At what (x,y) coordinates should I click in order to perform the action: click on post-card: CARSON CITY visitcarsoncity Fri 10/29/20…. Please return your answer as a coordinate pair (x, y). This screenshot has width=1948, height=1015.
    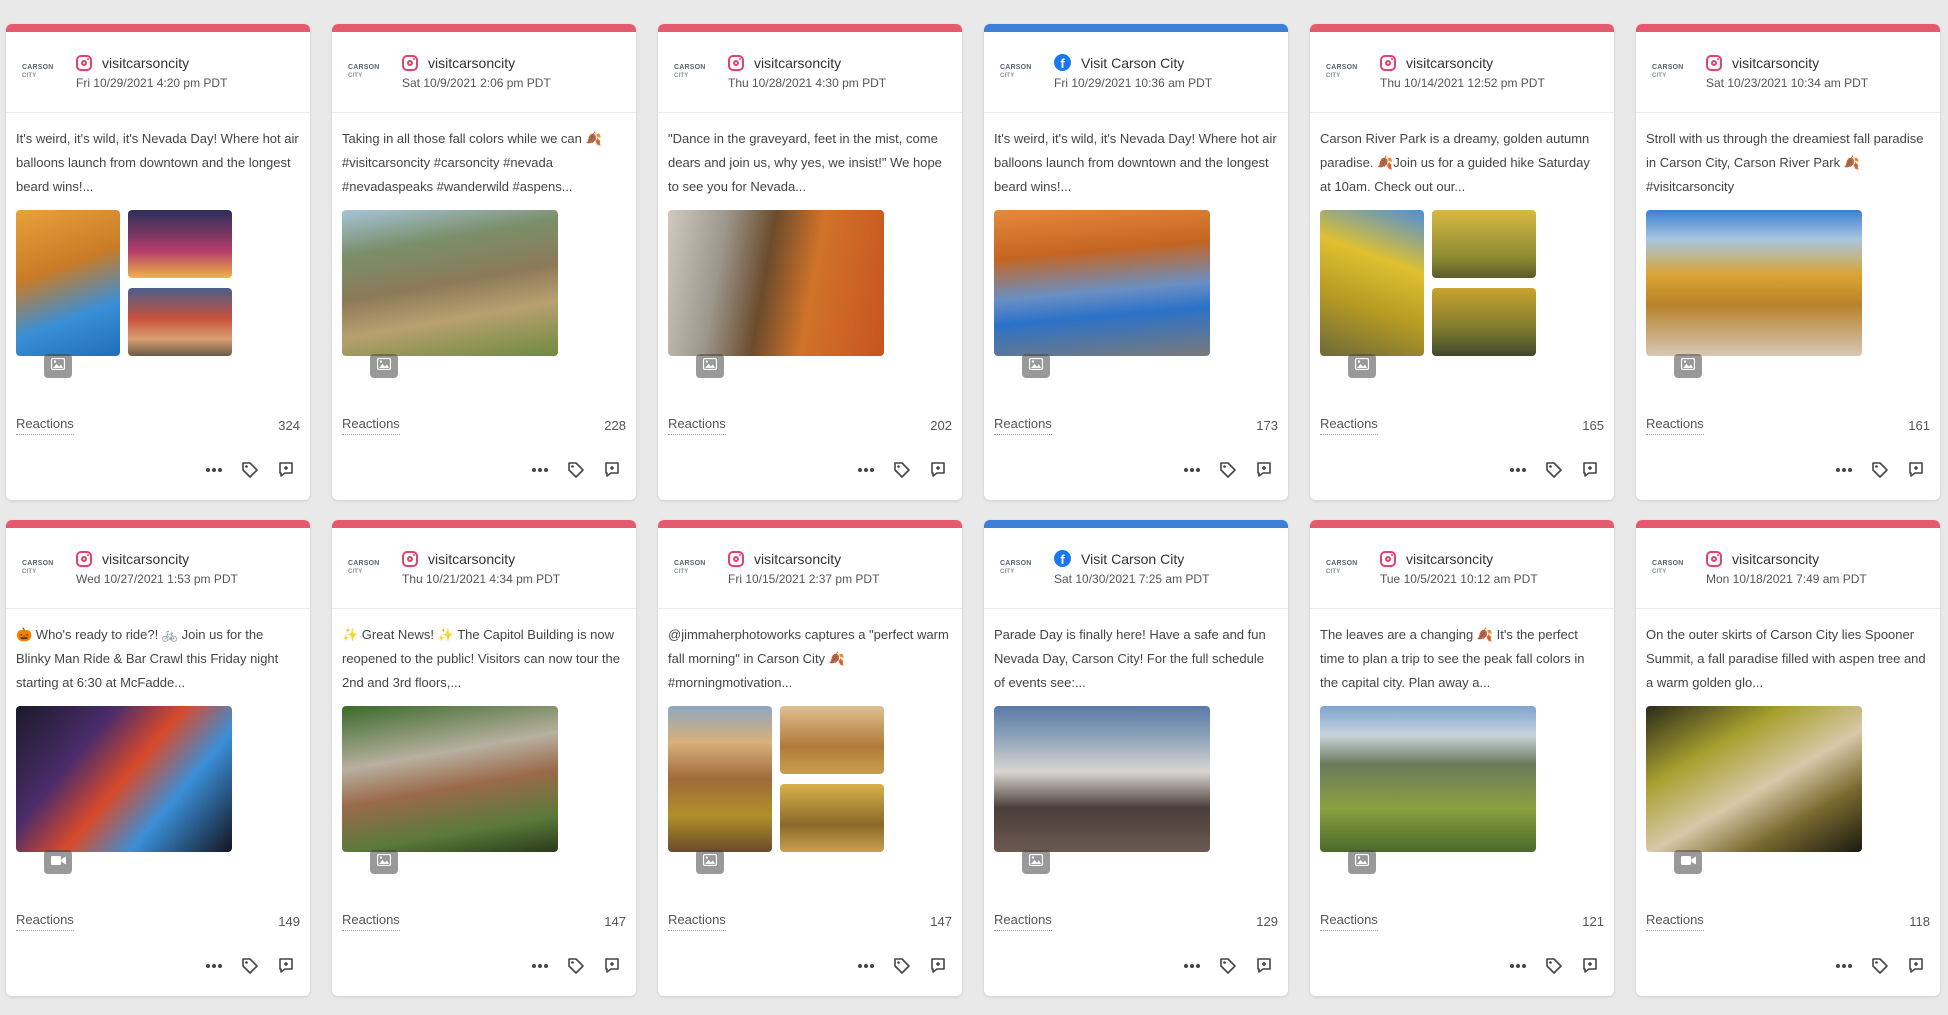
    Looking at the image, I should click on (158, 262).